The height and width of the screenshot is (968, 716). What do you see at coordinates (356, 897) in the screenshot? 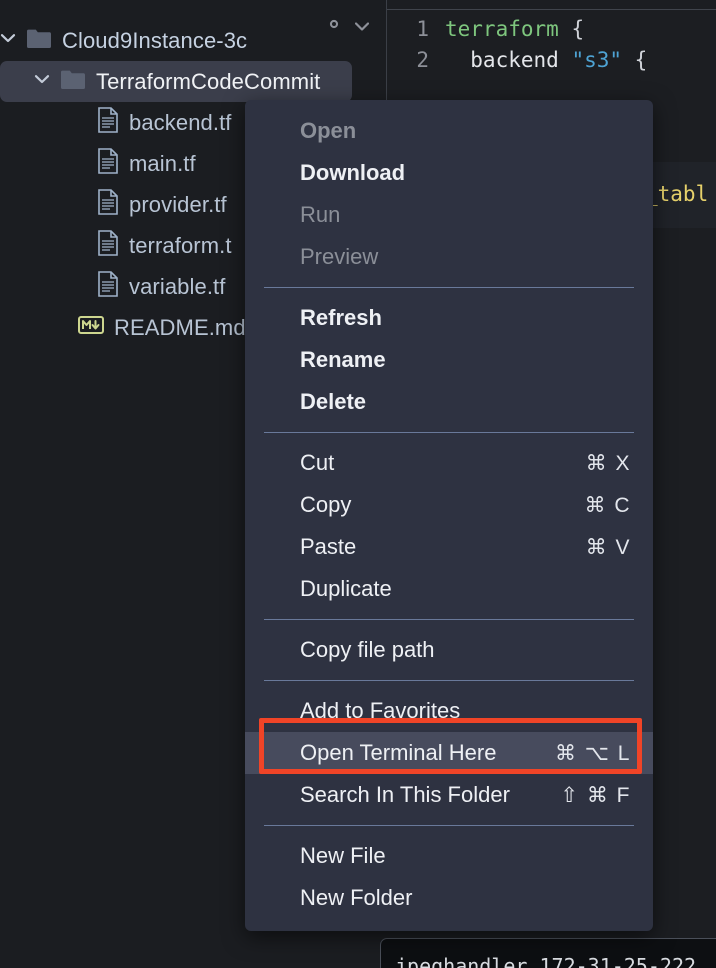
I see `menu-item-label: New Folder` at bounding box center [356, 897].